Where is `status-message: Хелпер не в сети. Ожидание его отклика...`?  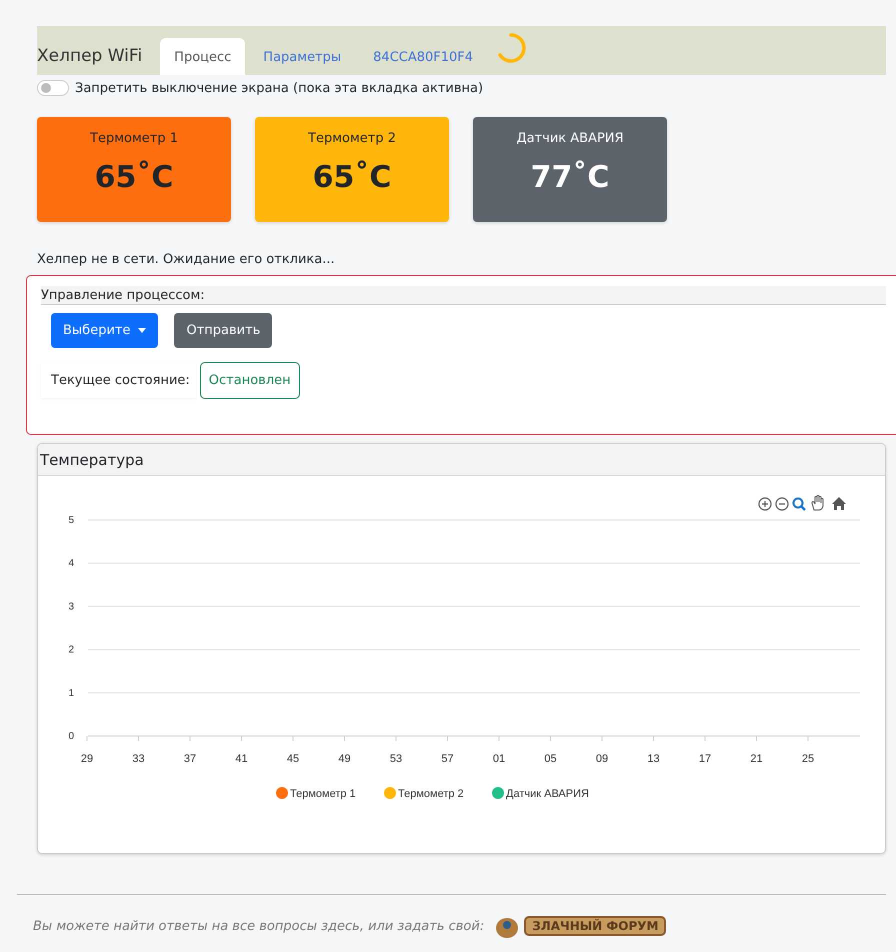 status-message: Хелпер не в сети. Ожидание его отклика... is located at coordinates (186, 259).